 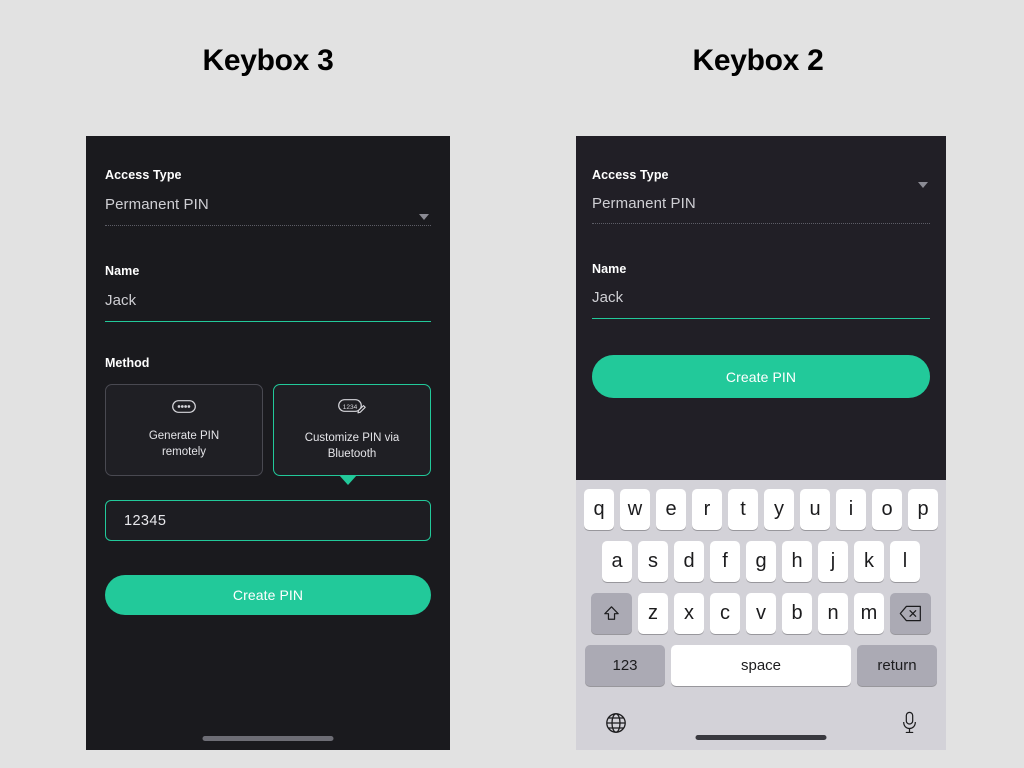 I want to click on key-a: a, so click(x=617, y=561).